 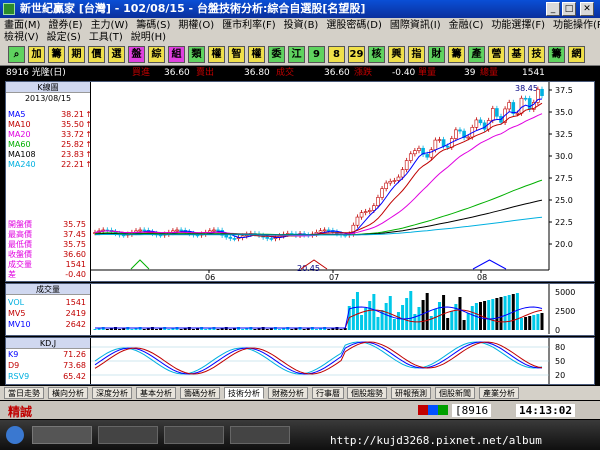 What do you see at coordinates (48, 225) in the screenshot?
I see `indicator-row: 開盤價 35.75` at bounding box center [48, 225].